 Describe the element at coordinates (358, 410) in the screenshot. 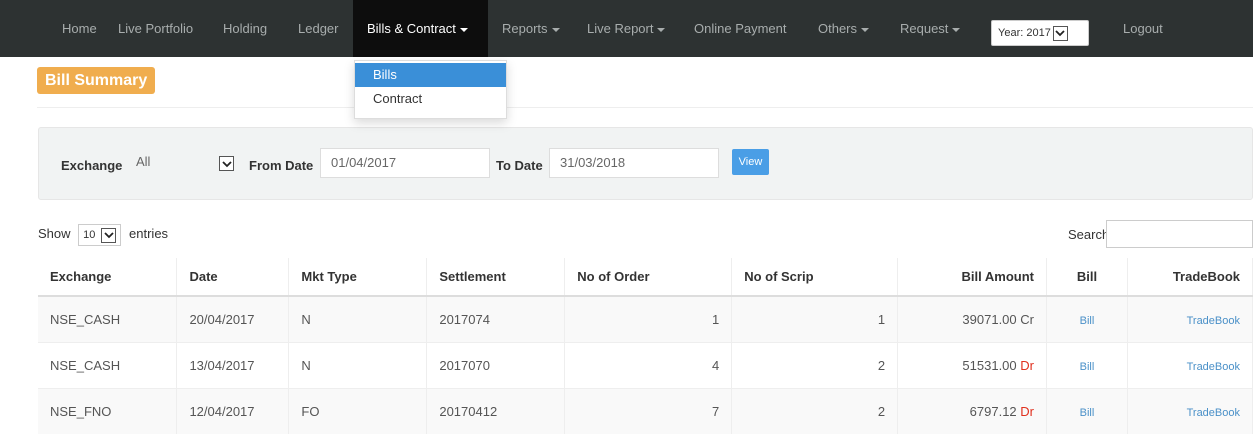

I see `cell-mkt-type: FO` at that location.